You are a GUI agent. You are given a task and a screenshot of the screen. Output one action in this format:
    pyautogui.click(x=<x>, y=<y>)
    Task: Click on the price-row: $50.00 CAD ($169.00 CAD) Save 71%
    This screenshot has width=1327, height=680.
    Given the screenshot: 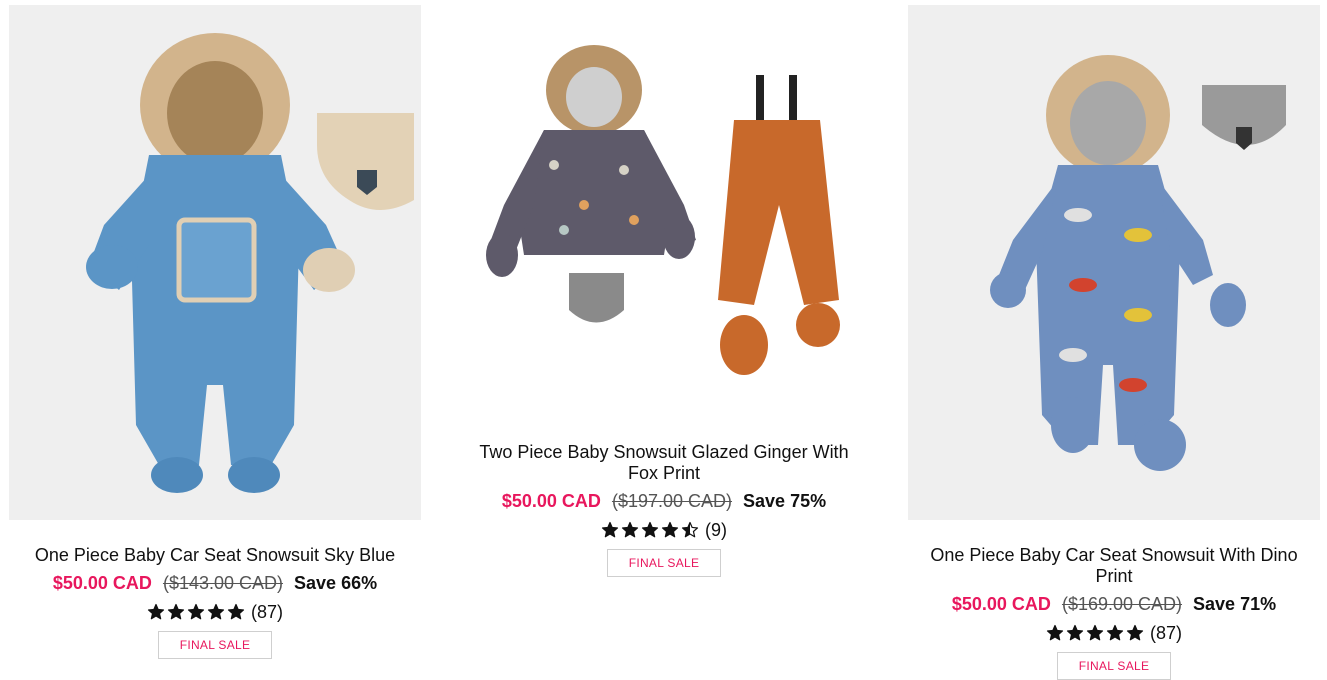 What is the action you would take?
    pyautogui.click(x=1114, y=604)
    